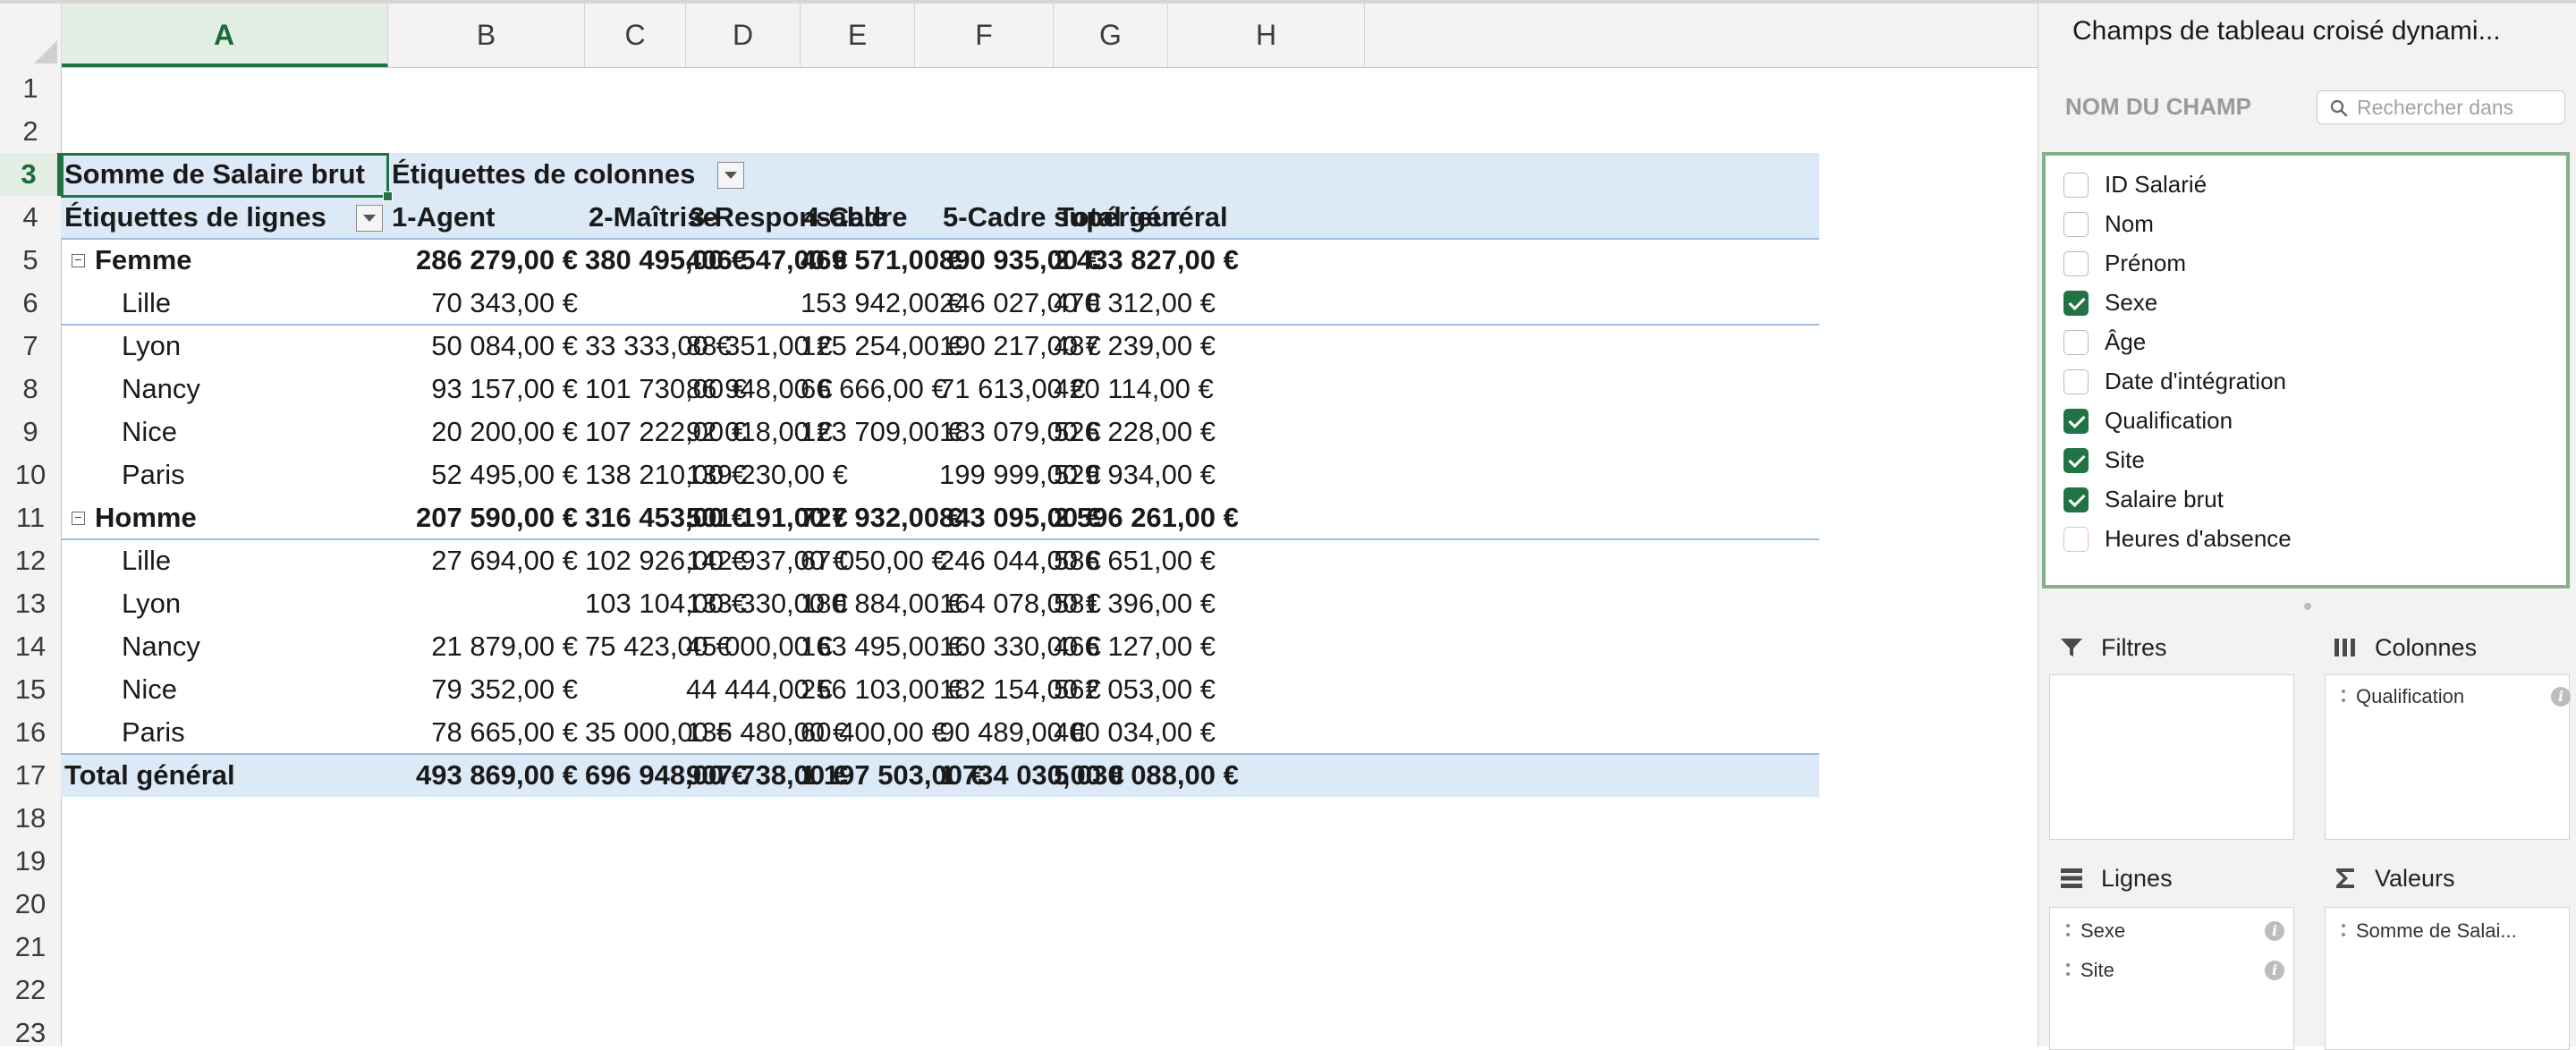 The image size is (2576, 1050). I want to click on pivot-value-cell: 27 694,00 €, so click(486, 560).